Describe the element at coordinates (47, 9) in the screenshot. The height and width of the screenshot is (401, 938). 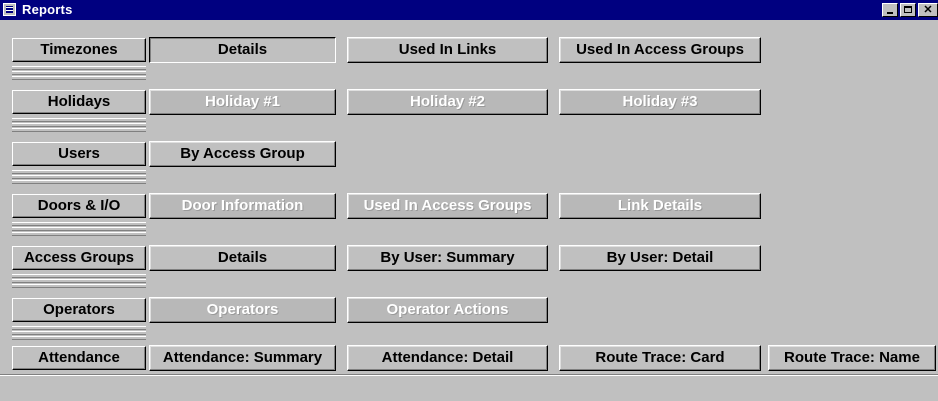
I see `window-title: Reports` at that location.